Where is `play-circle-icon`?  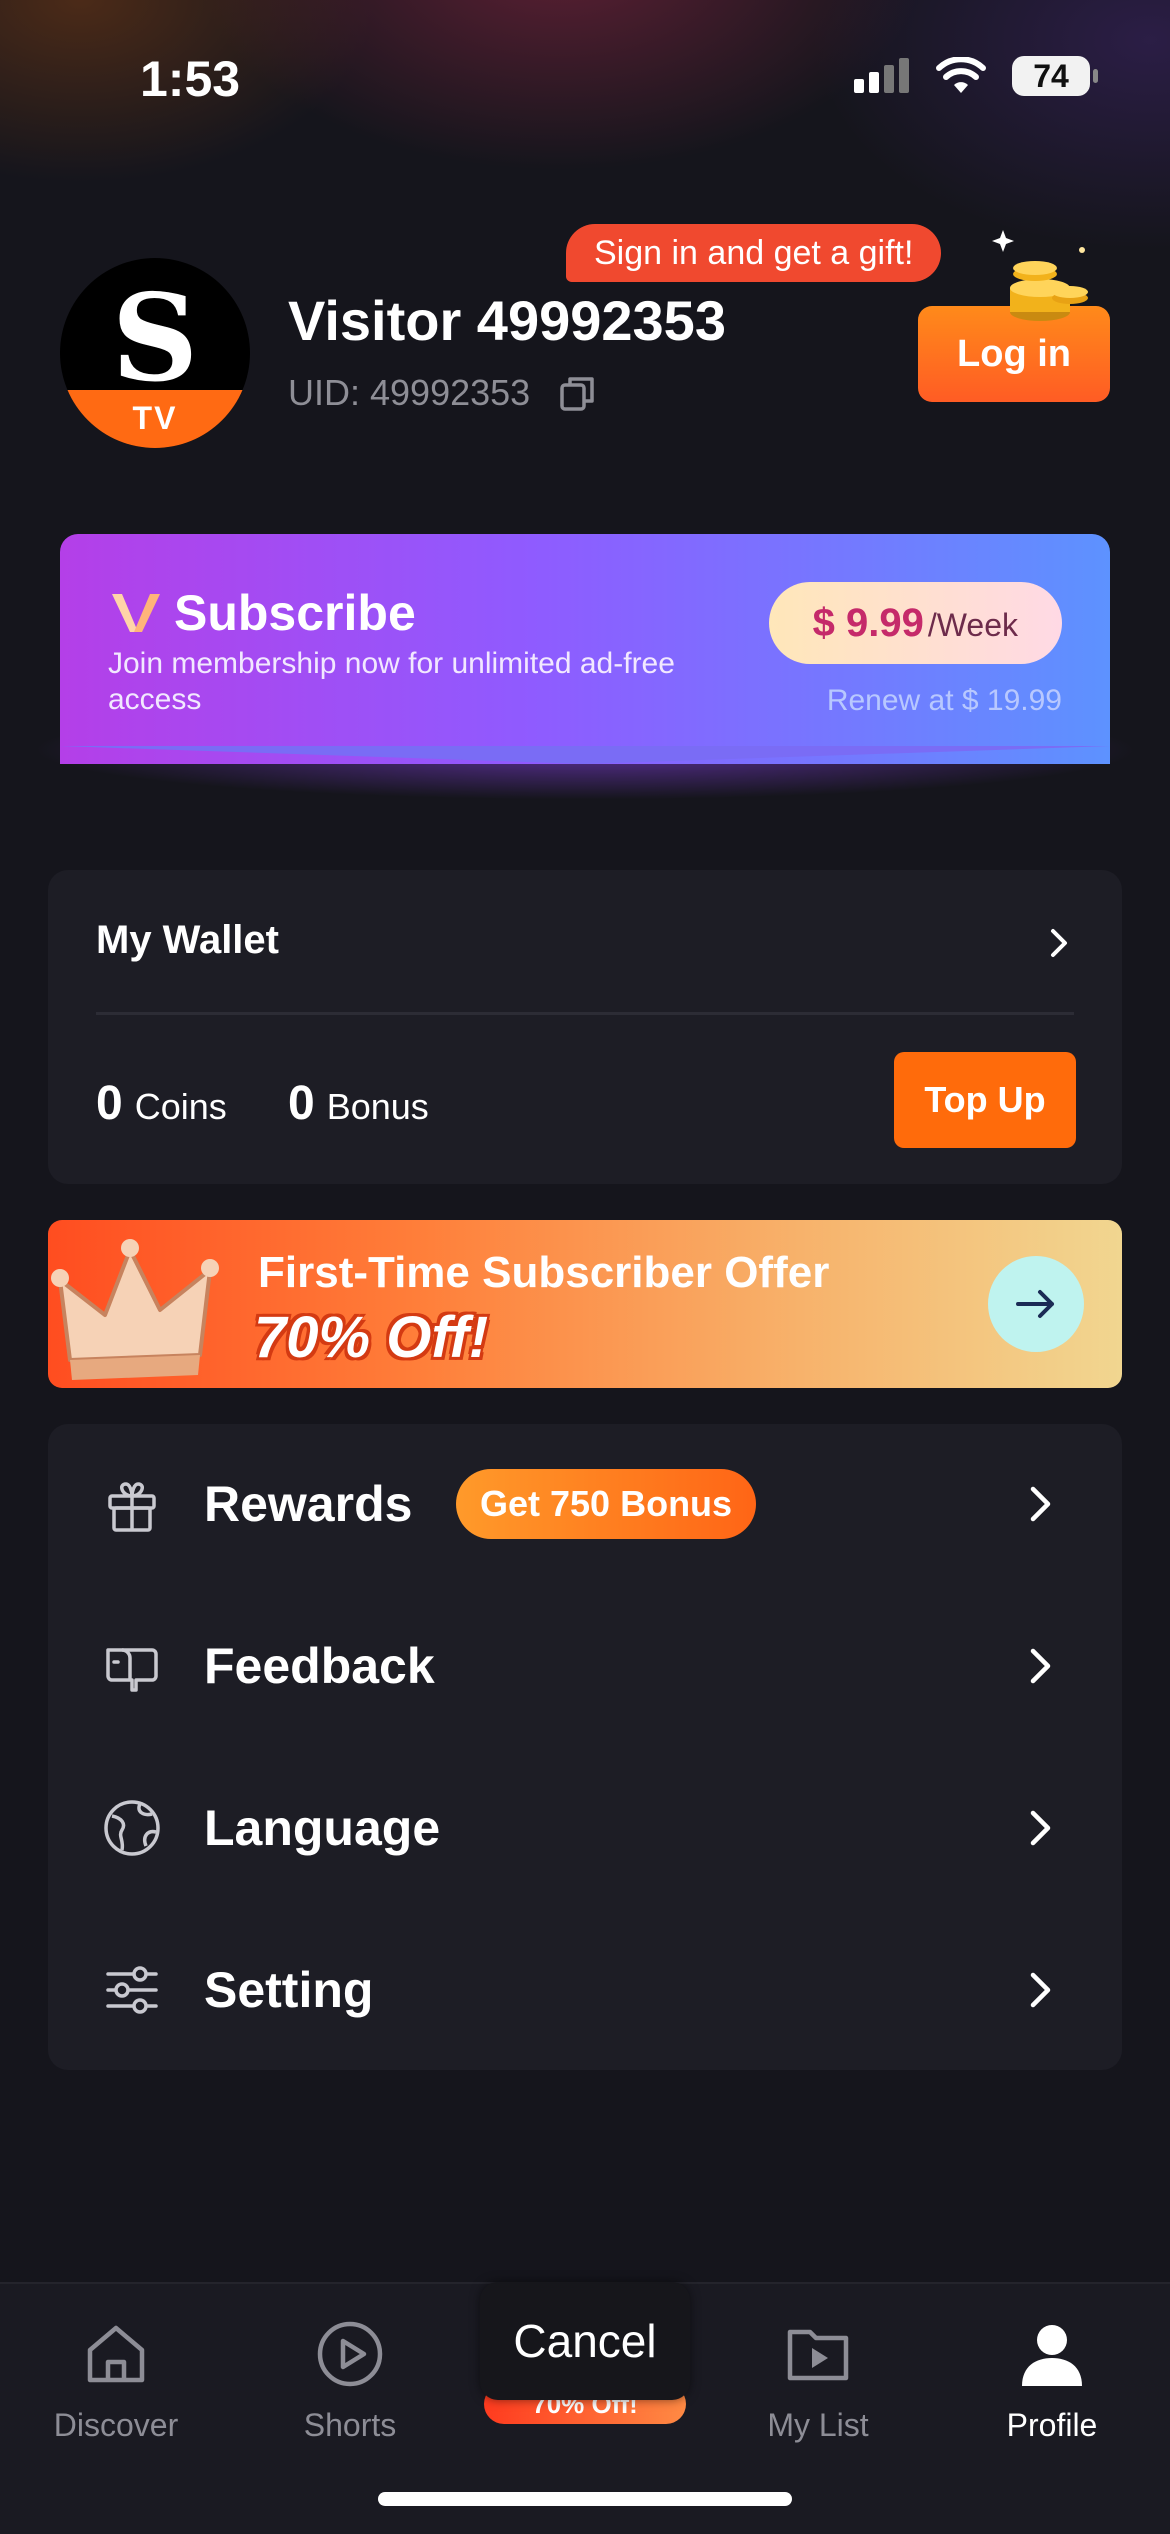 play-circle-icon is located at coordinates (350, 2354).